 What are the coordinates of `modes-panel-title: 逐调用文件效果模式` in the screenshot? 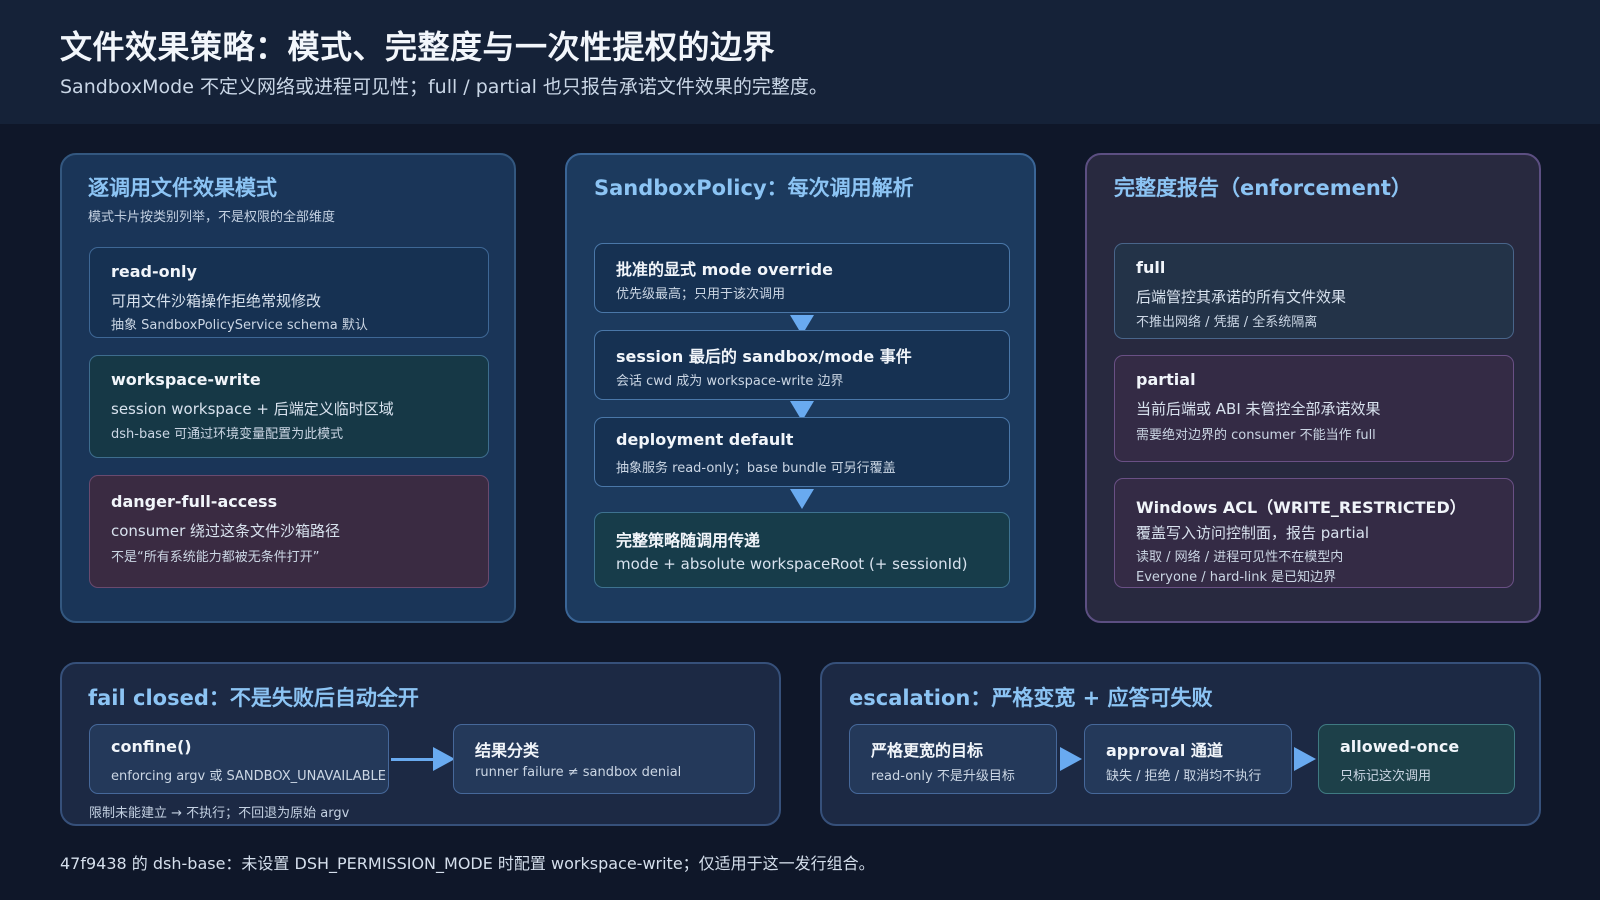 It's located at (182, 188).